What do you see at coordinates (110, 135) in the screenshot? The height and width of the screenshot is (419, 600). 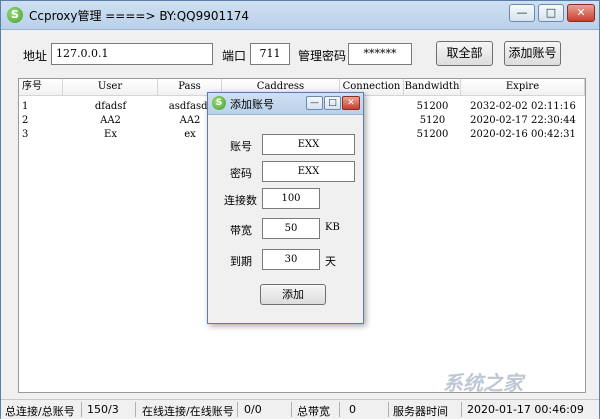 I see `table-row-3-user: Ex` at bounding box center [110, 135].